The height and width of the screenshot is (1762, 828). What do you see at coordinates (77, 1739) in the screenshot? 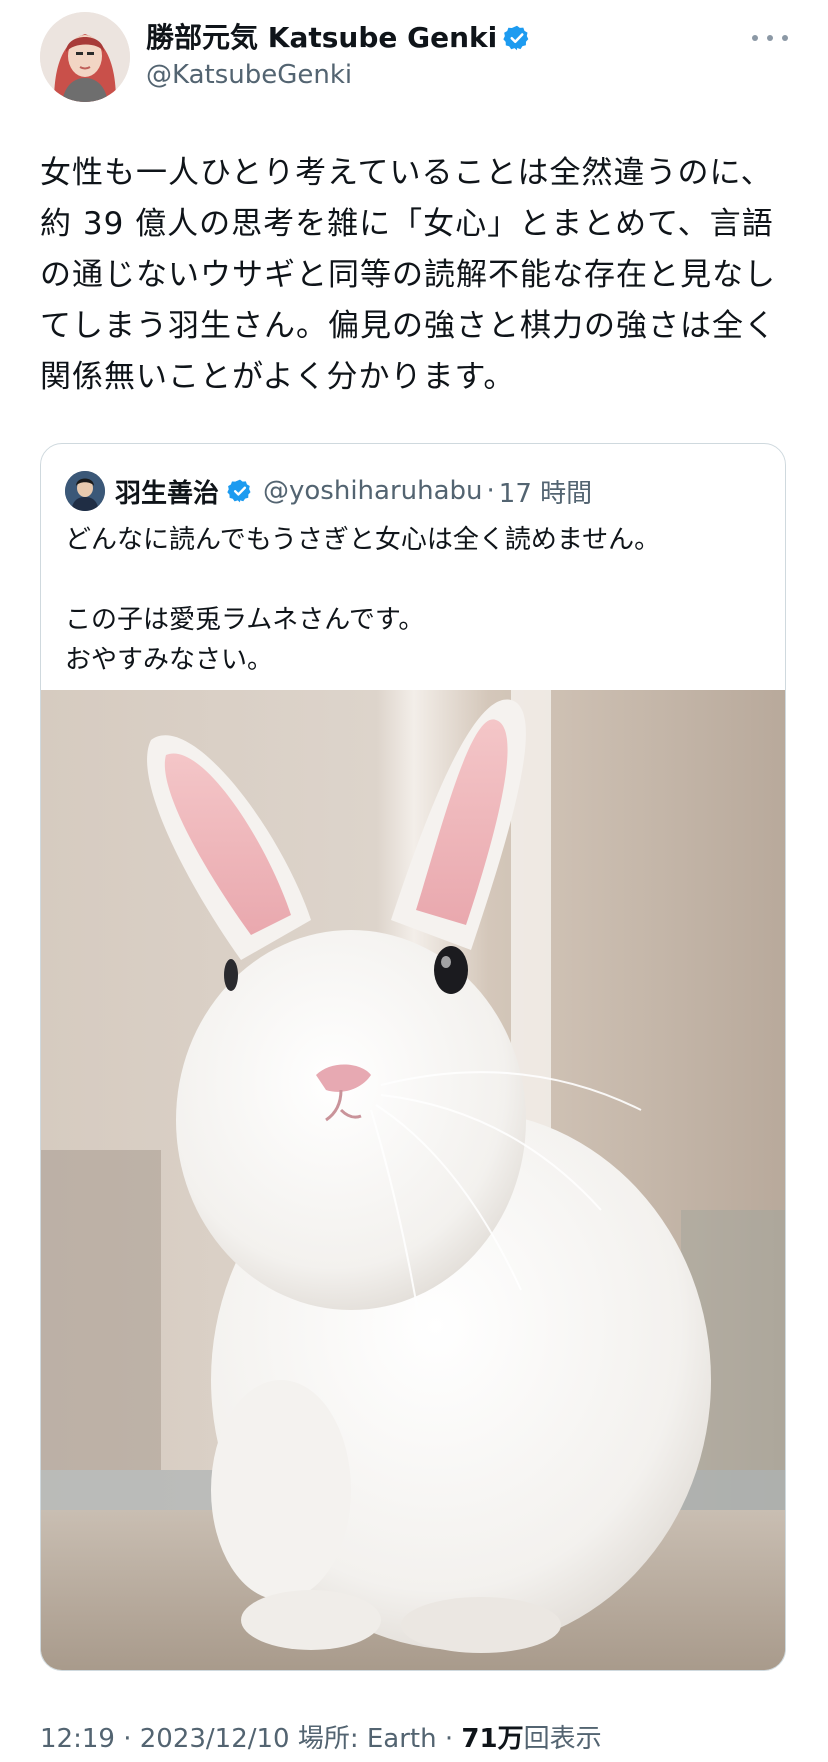
I see `tweet-time: 12:19` at bounding box center [77, 1739].